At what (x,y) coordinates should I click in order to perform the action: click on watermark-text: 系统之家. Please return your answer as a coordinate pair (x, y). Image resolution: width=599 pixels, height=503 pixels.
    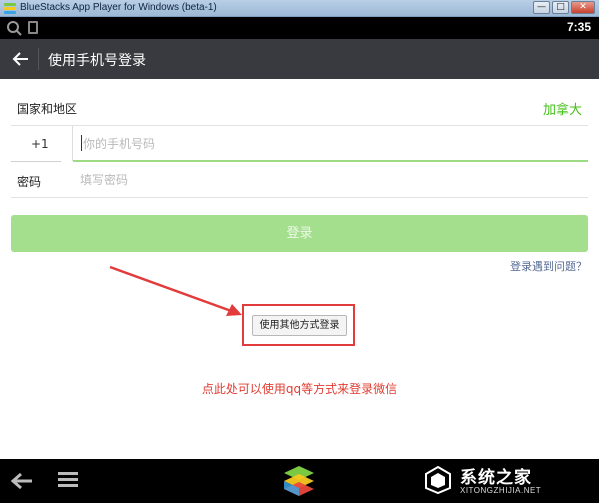
    Looking at the image, I should click on (496, 478).